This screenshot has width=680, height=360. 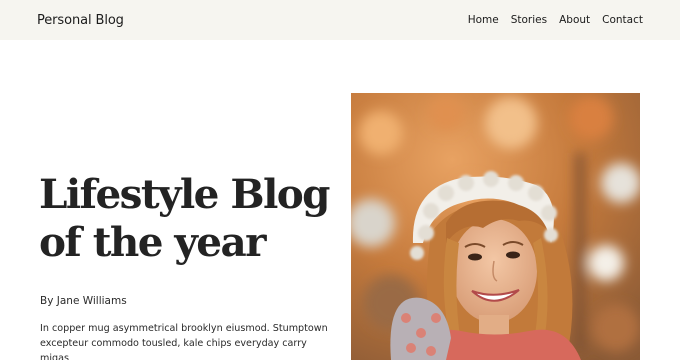 I want to click on nav-link-home: Home, so click(x=483, y=20).